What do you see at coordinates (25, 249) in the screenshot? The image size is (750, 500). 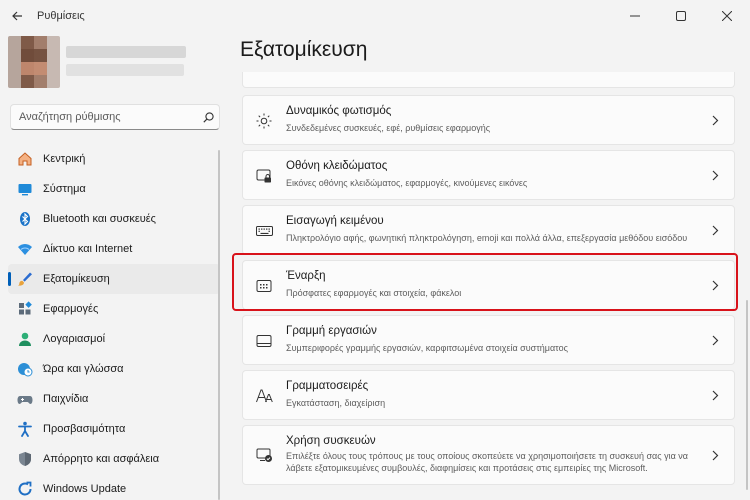 I see `wifi-icon` at bounding box center [25, 249].